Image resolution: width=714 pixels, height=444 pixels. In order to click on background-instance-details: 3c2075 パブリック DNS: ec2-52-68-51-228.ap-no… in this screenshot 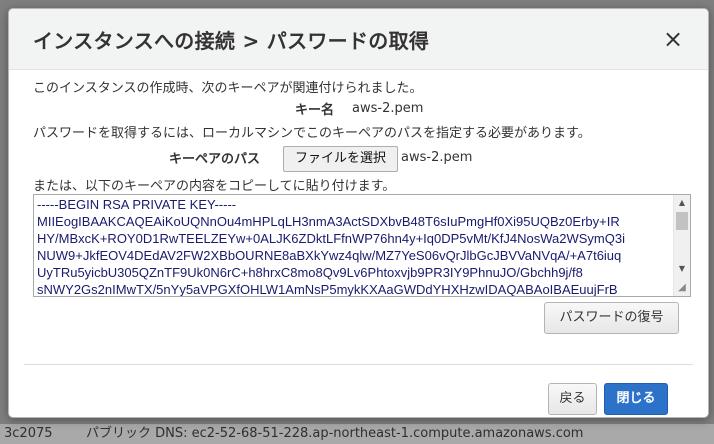, I will do `click(357, 434)`.